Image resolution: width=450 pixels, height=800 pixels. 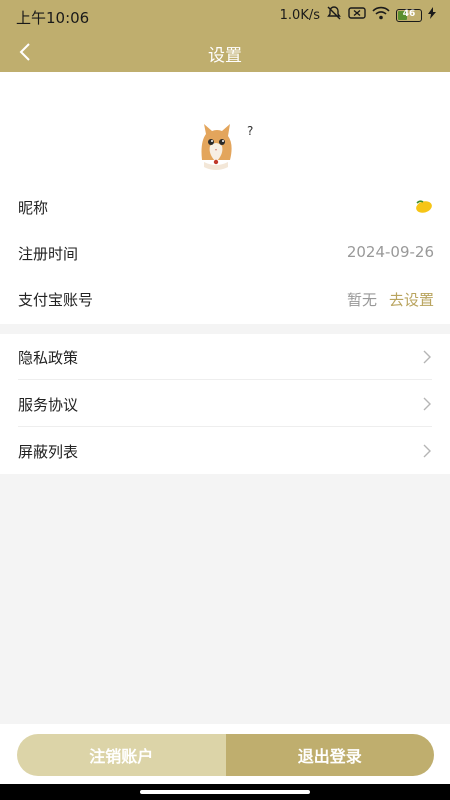 I want to click on system-nav-bar, so click(x=225, y=792).